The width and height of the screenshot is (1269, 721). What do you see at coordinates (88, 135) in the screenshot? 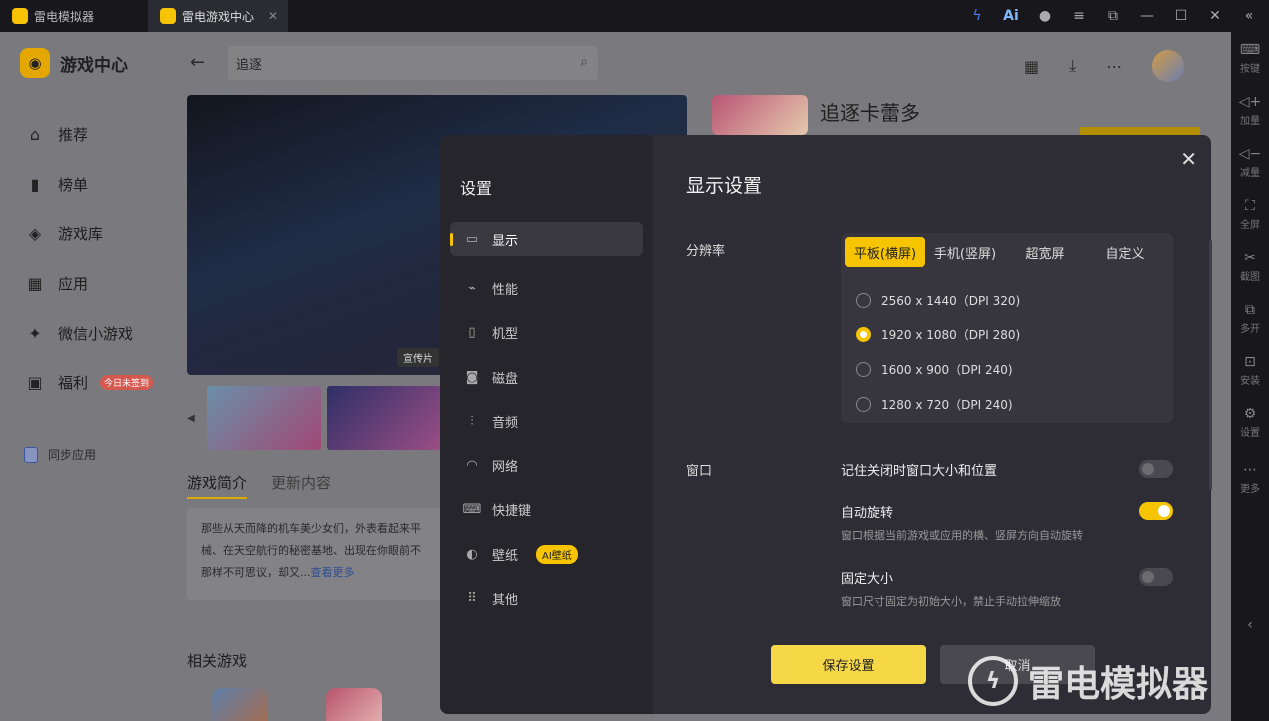
I see `nav-item-recommend: ⌂ 推荐` at bounding box center [88, 135].